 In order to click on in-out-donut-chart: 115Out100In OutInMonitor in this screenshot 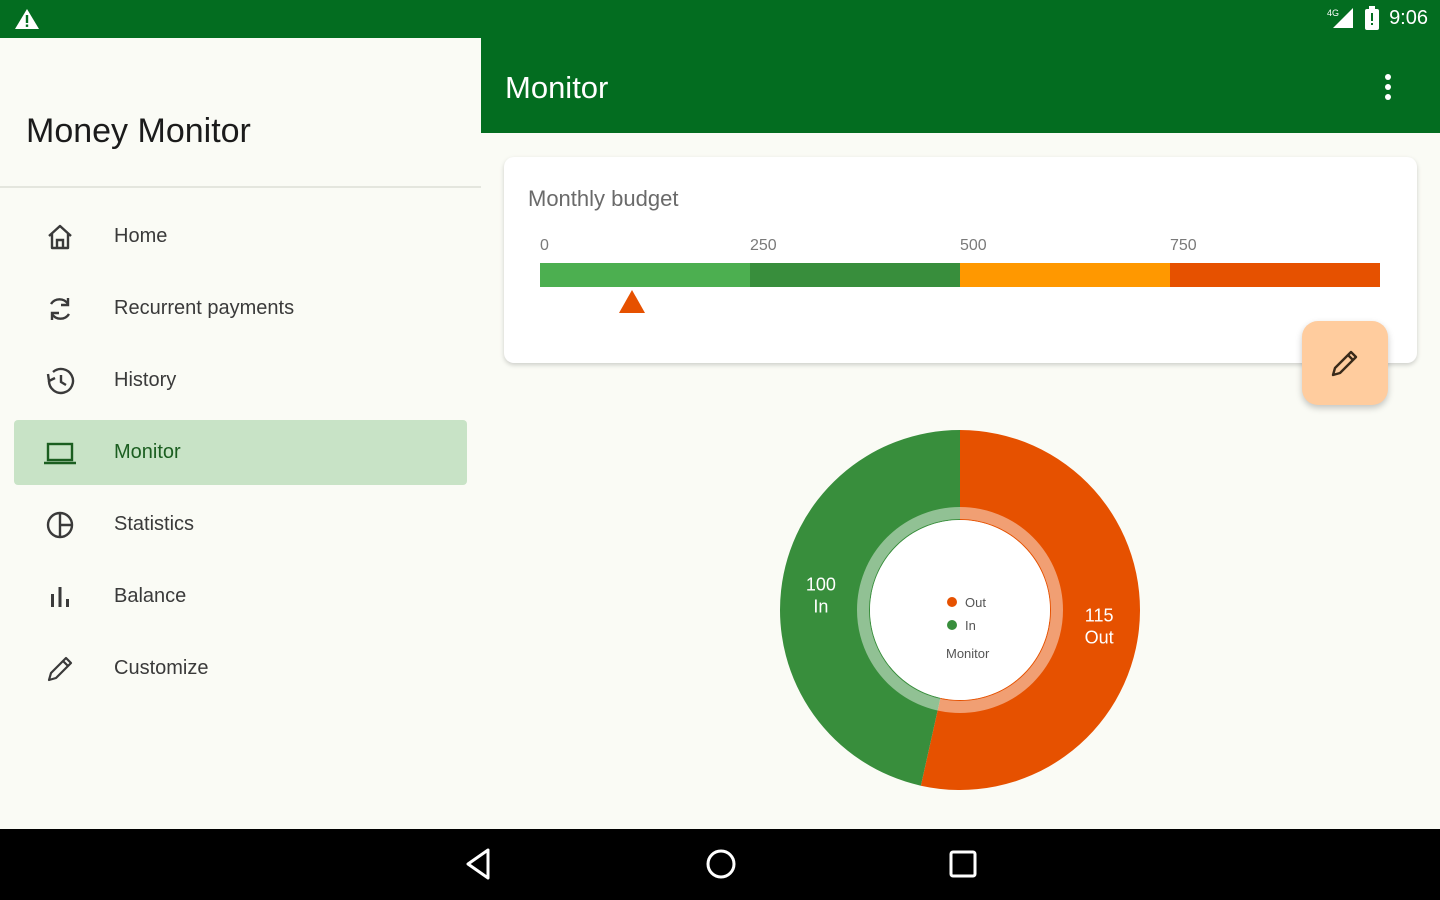, I will do `click(959, 610)`.